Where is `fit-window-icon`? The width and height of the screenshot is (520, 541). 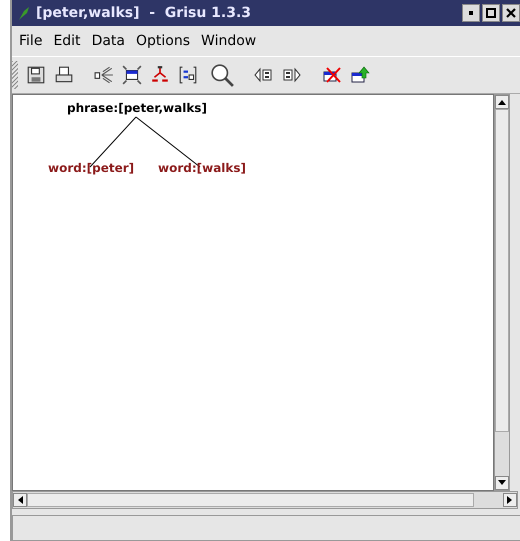 fit-window-icon is located at coordinates (132, 75).